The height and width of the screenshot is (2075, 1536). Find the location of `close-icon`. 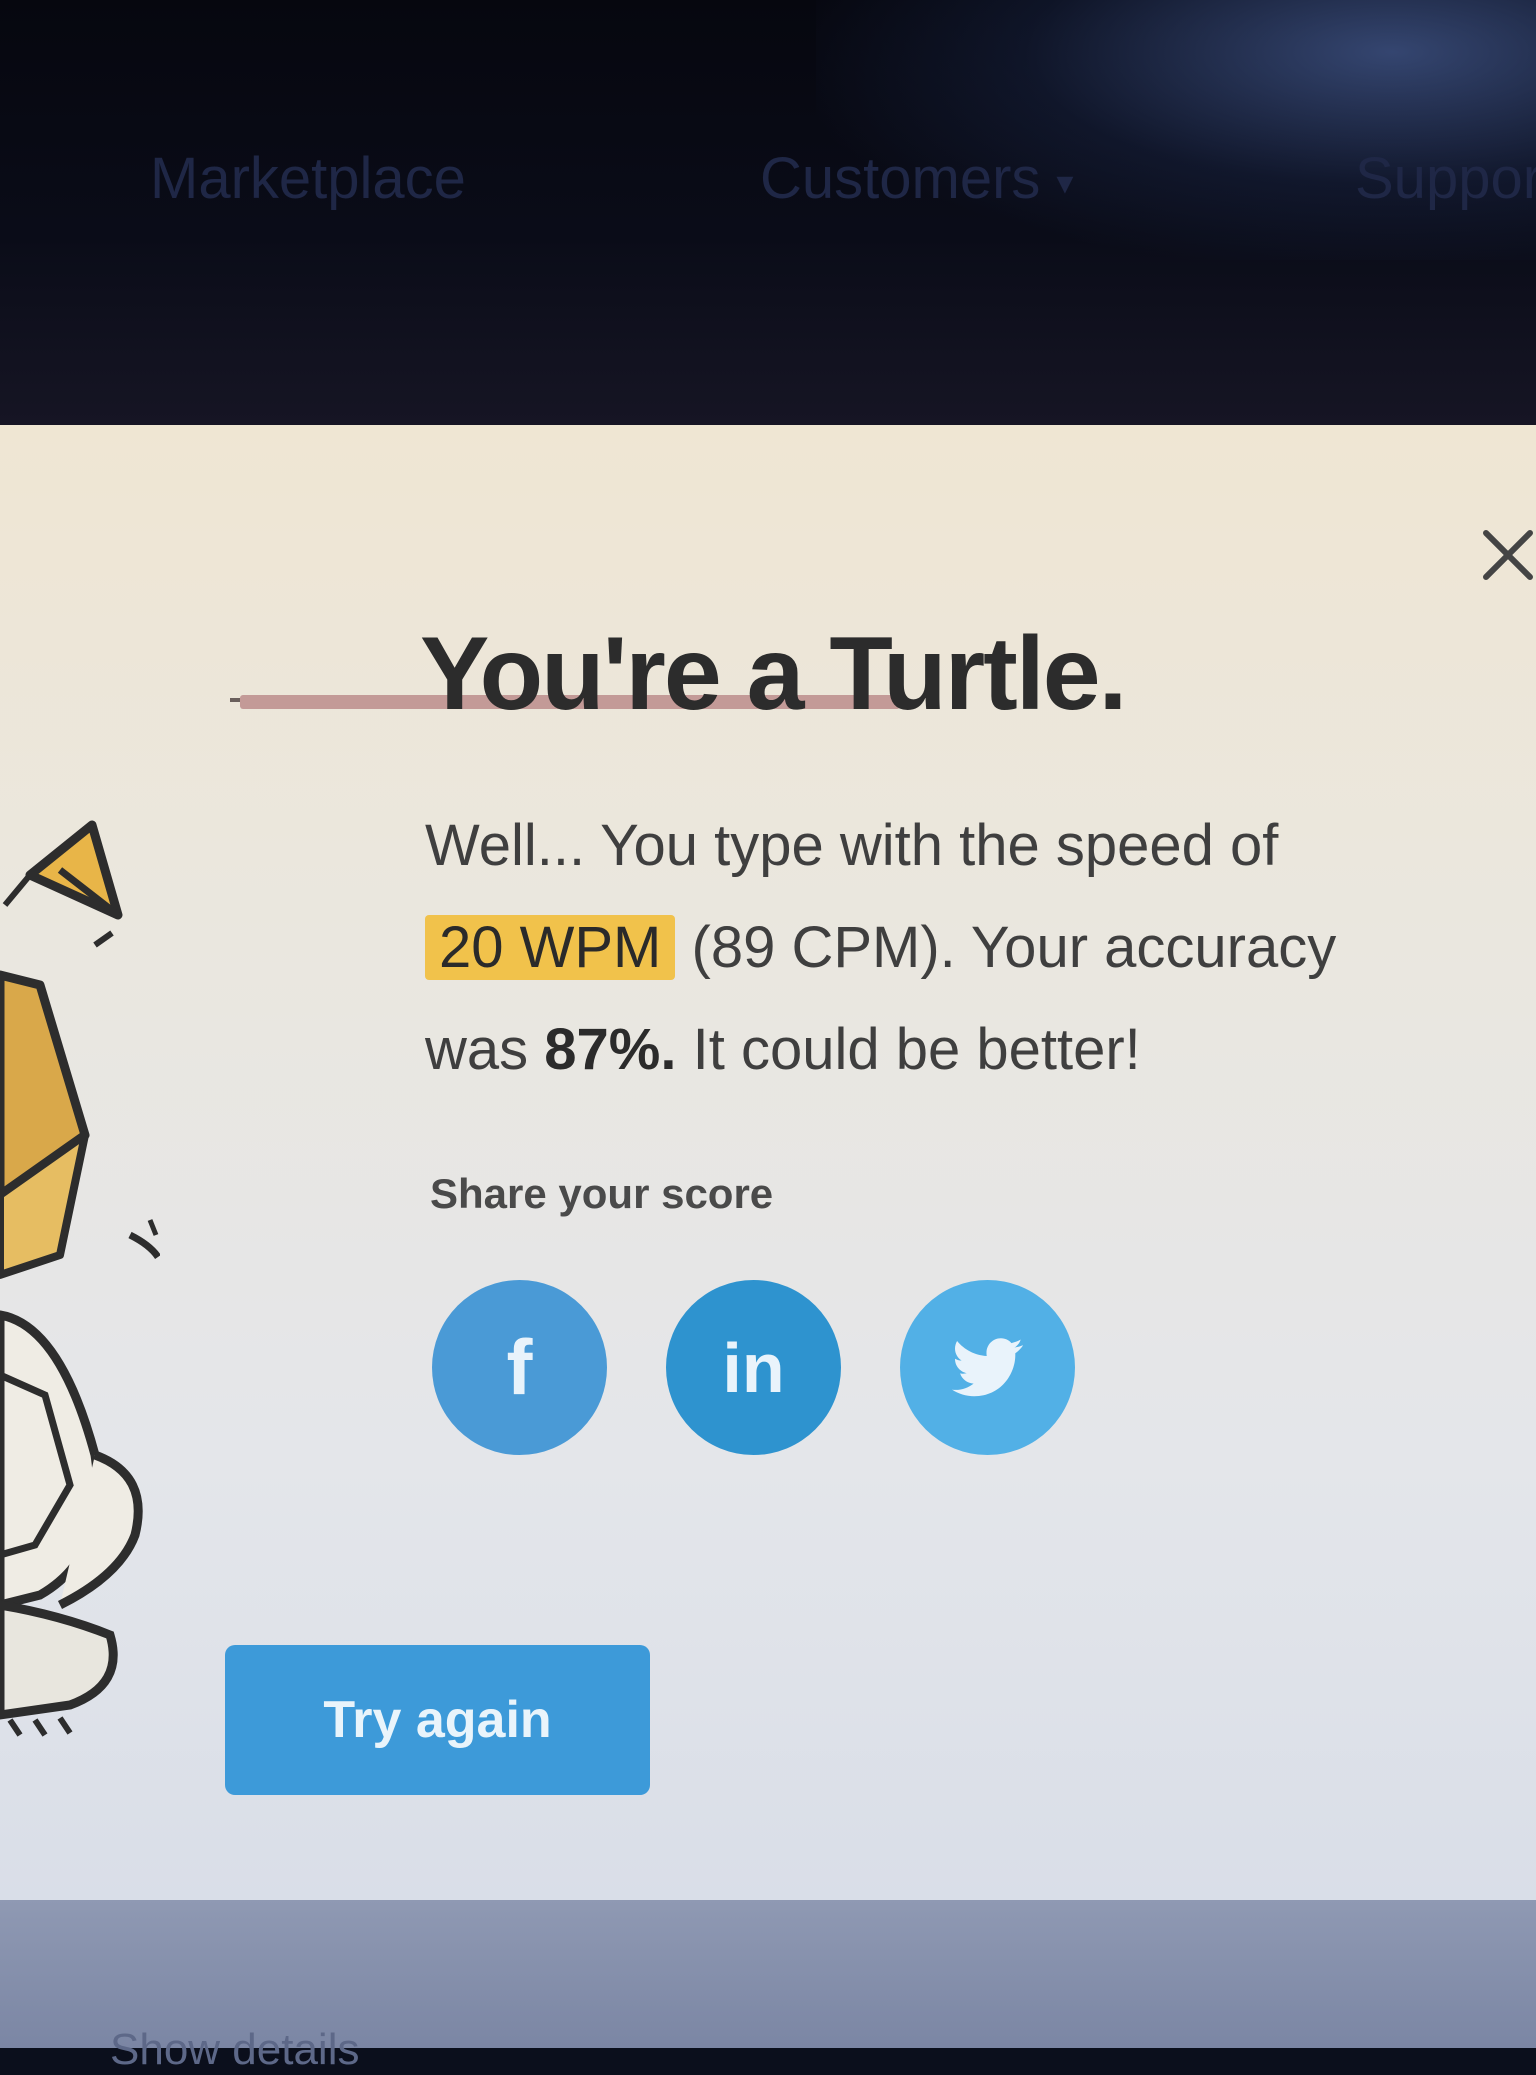

close-icon is located at coordinates (1508, 555).